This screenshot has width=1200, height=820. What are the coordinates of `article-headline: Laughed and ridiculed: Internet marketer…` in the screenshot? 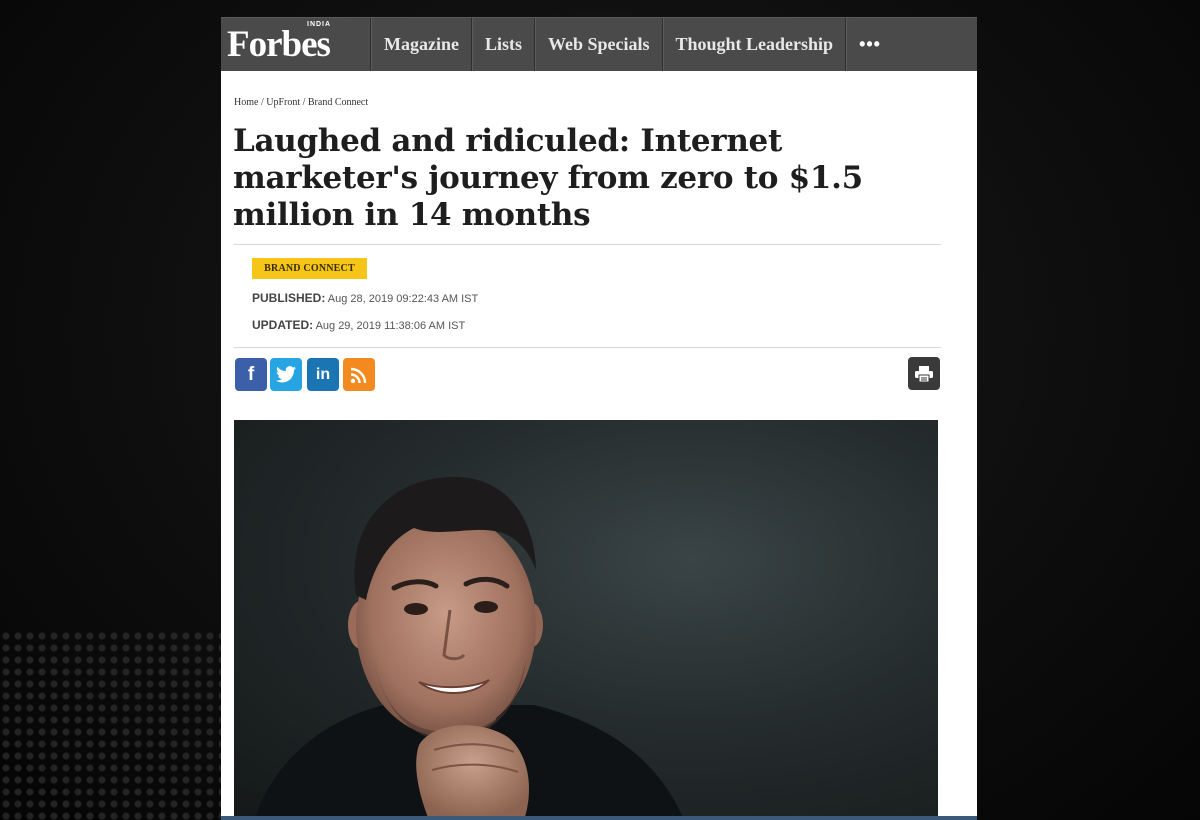 It's located at (548, 178).